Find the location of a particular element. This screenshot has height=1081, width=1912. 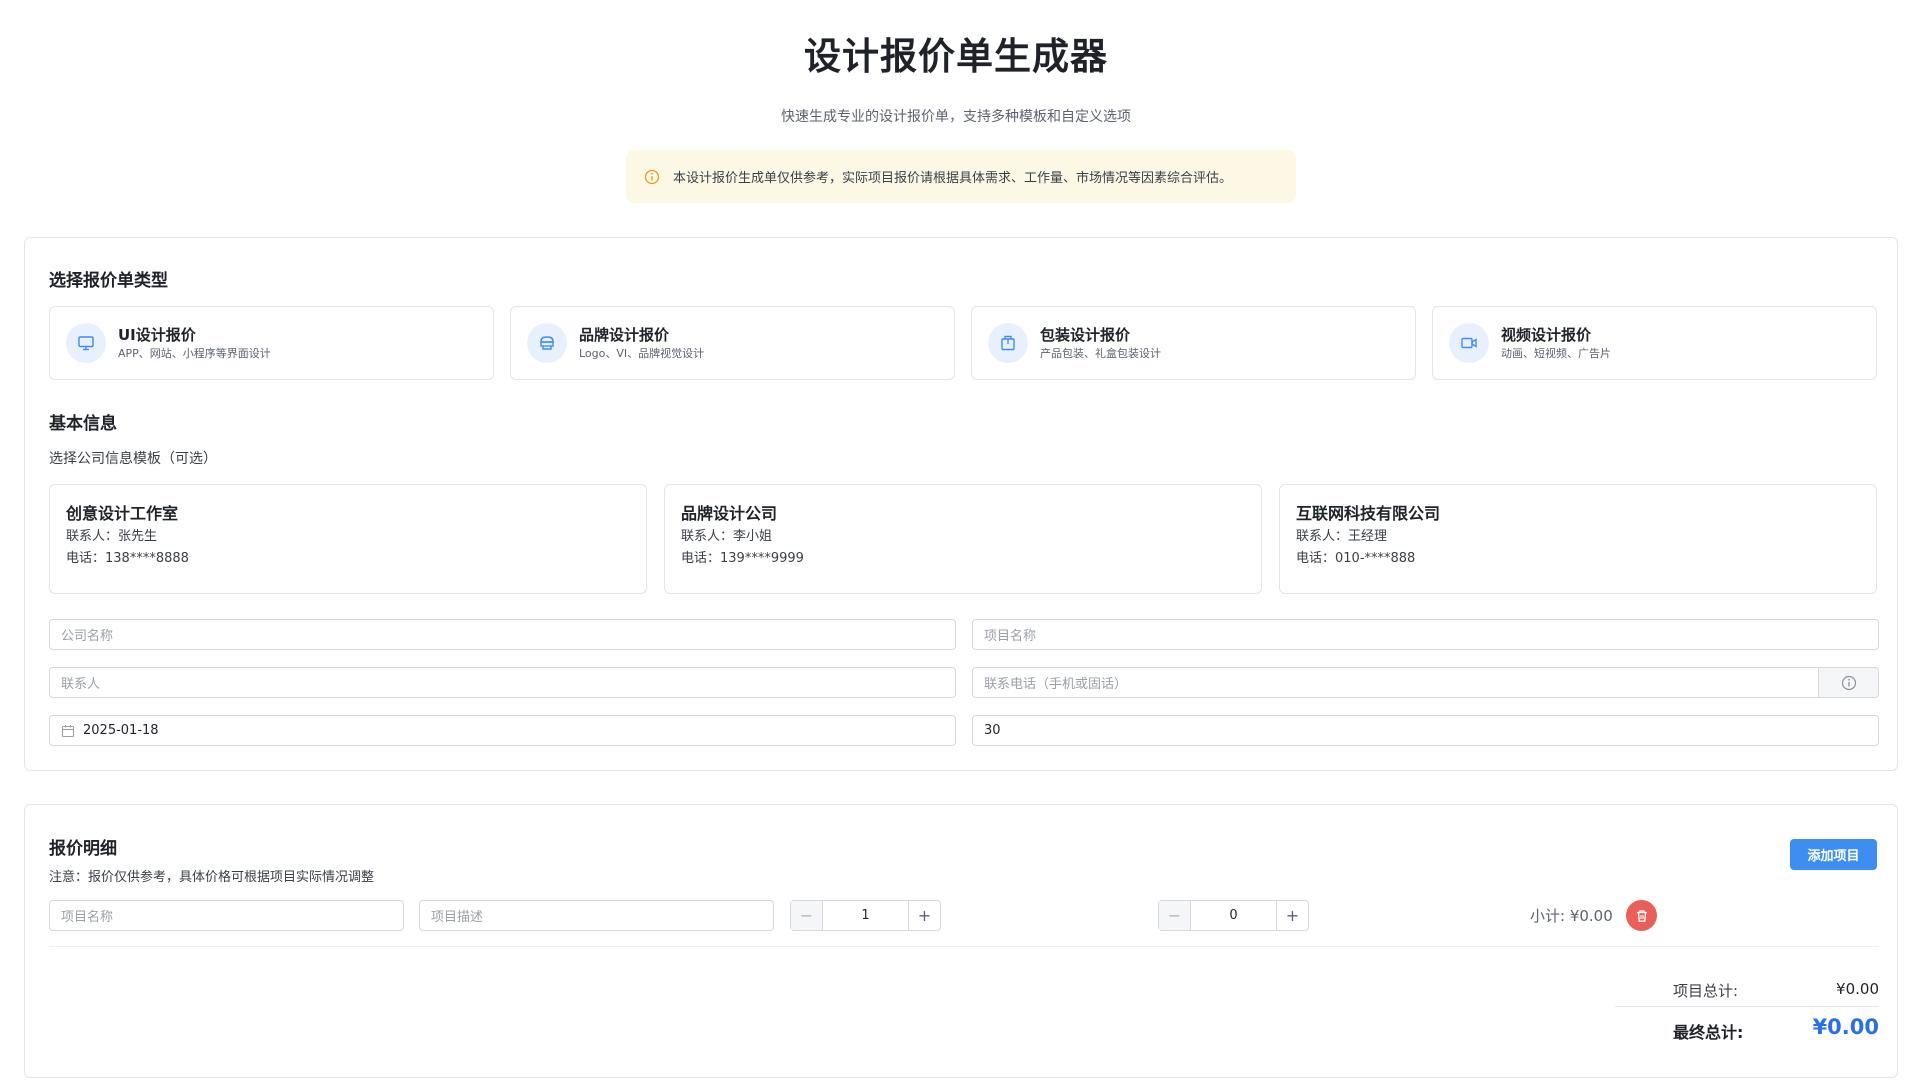

quantity-increment-button: + is located at coordinates (924, 915).